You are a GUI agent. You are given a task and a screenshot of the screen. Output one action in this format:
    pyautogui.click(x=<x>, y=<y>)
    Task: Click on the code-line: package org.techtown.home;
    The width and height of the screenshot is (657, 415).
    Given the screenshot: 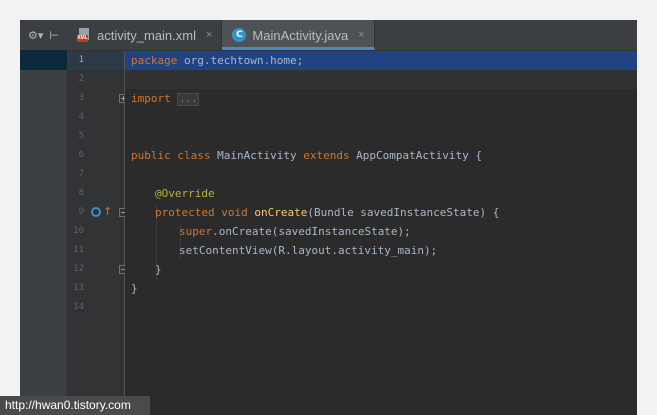 What is the action you would take?
    pyautogui.click(x=381, y=60)
    